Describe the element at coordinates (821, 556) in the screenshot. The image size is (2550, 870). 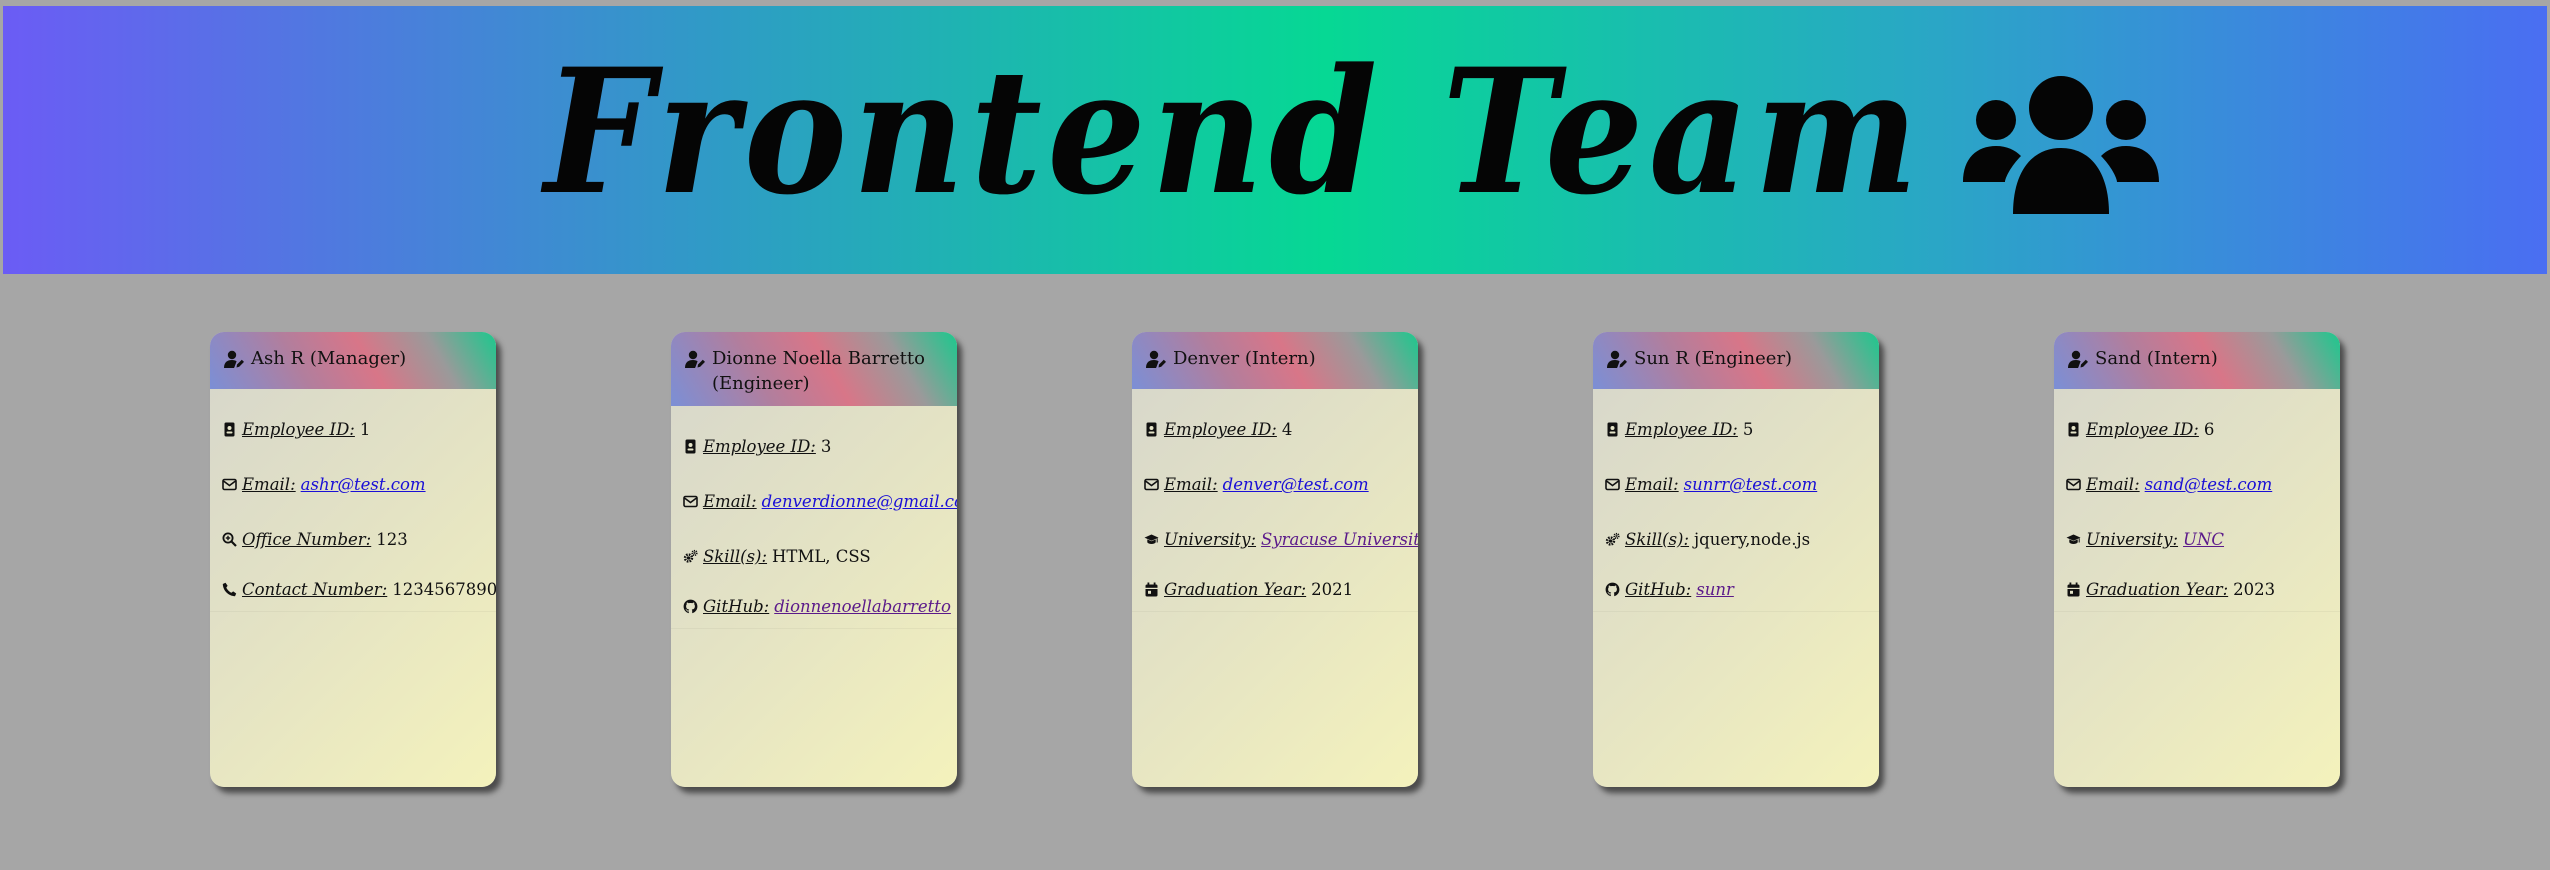
I see `field-value: HTML, CSS` at that location.